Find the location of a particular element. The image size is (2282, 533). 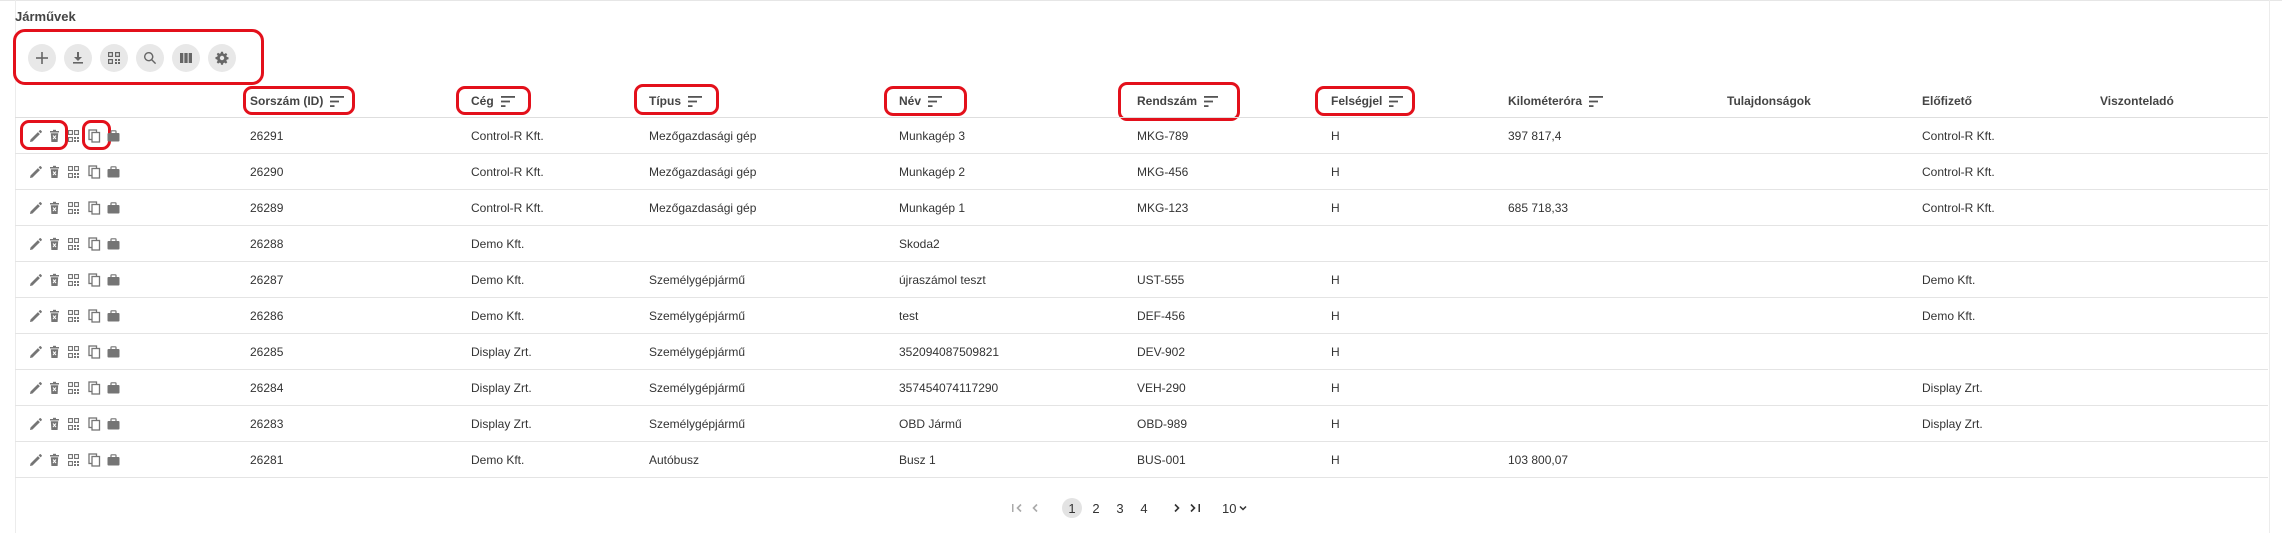

cell-name: újraszámol teszt is located at coordinates (942, 280).